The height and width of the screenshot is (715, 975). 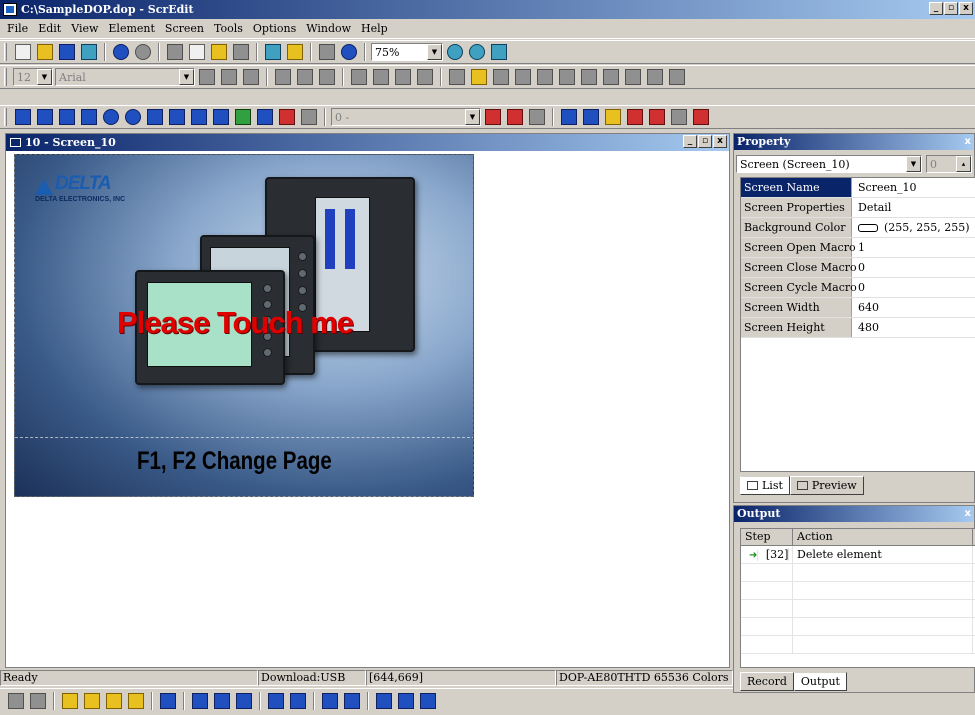 I want to click on close-icon: x, so click(x=968, y=141).